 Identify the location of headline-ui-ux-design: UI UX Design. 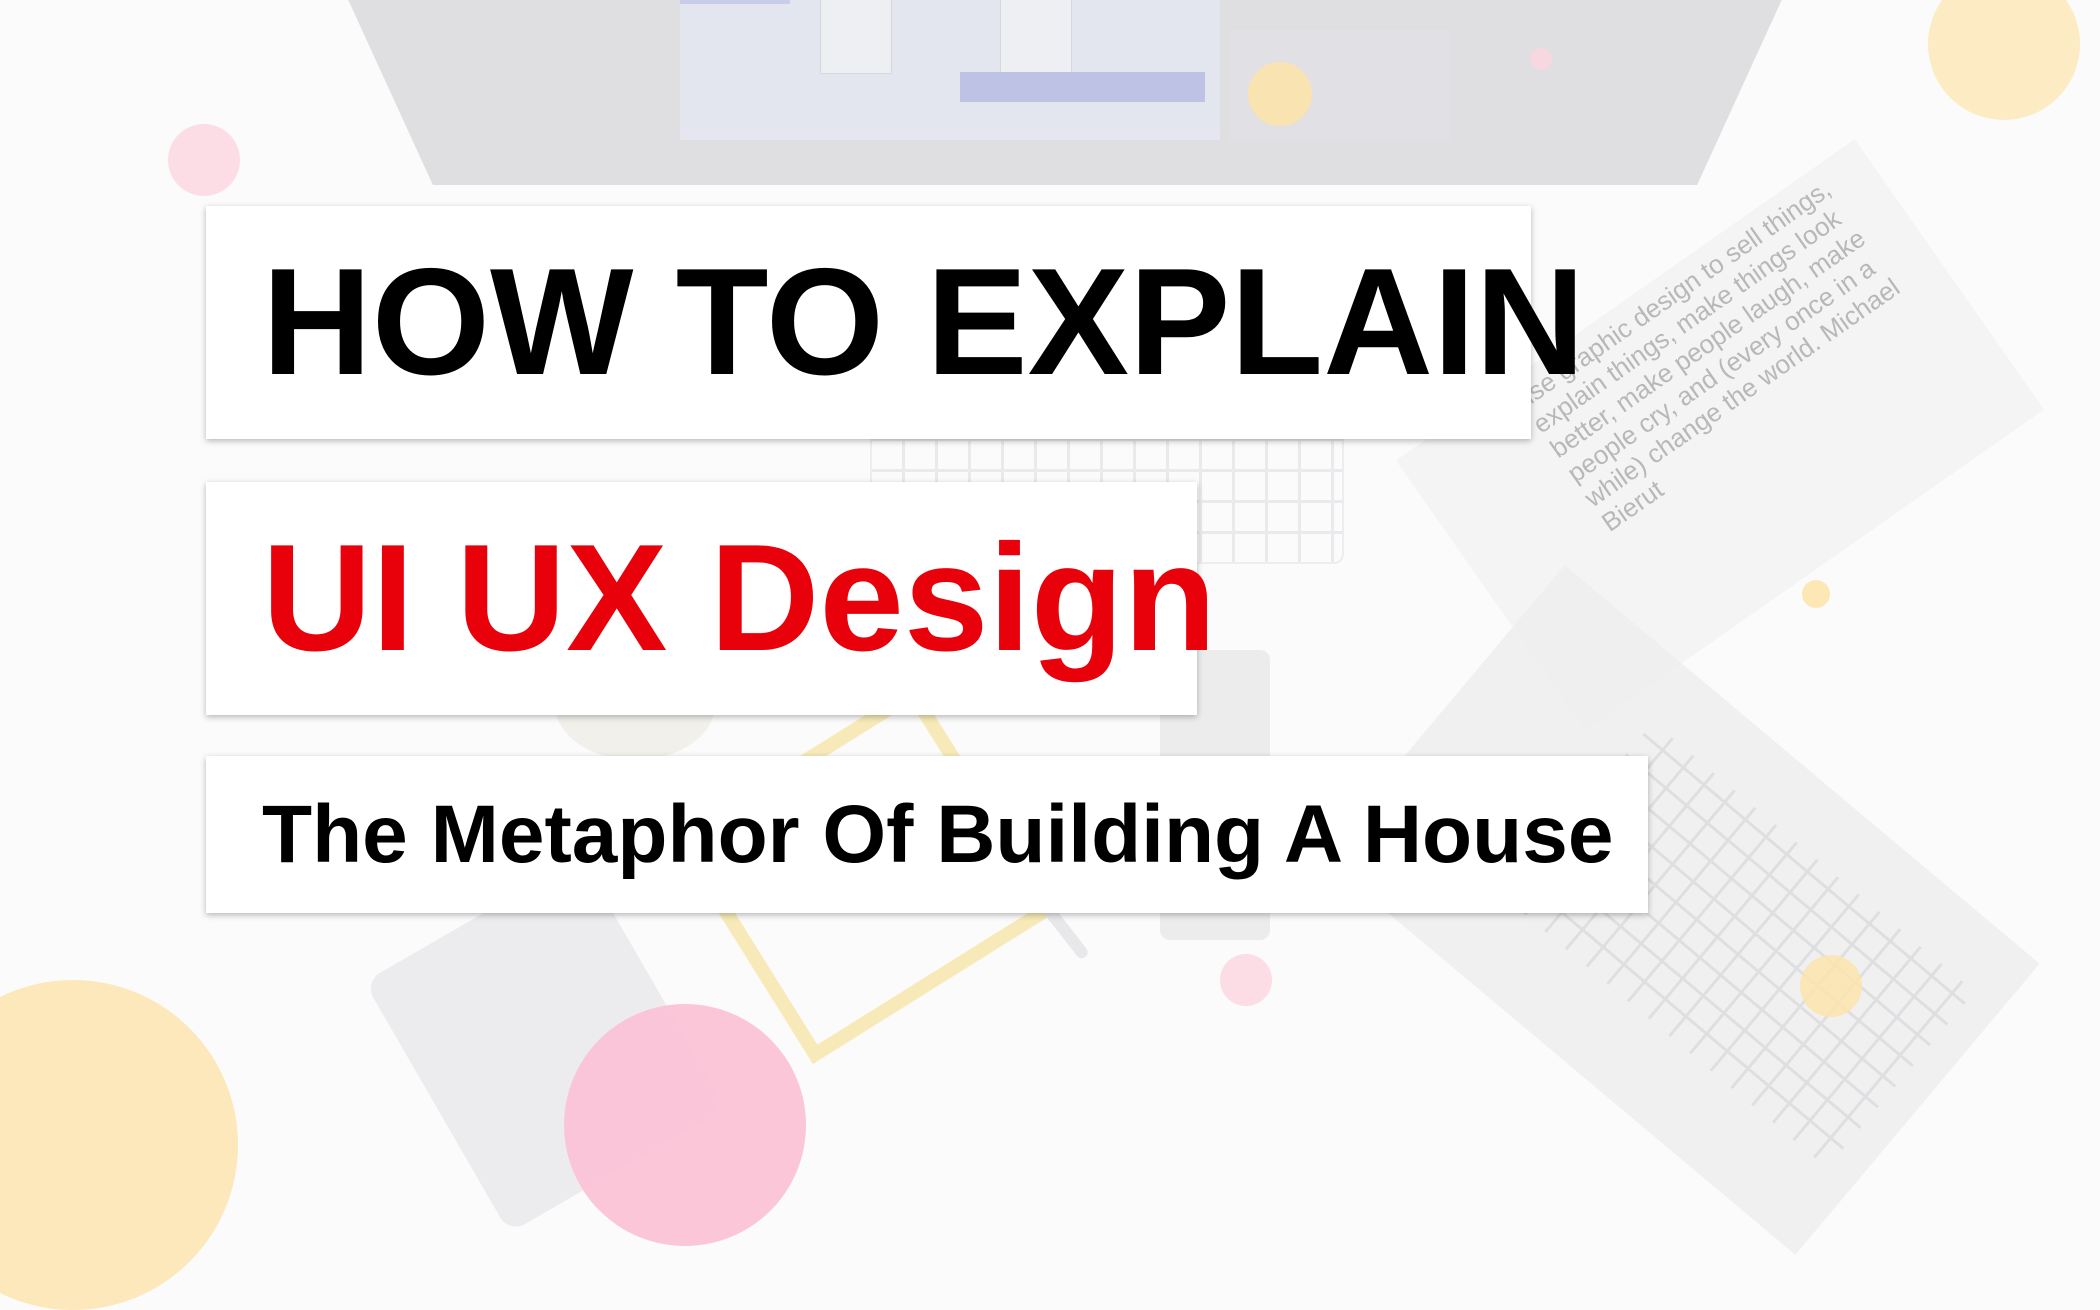
(711, 598).